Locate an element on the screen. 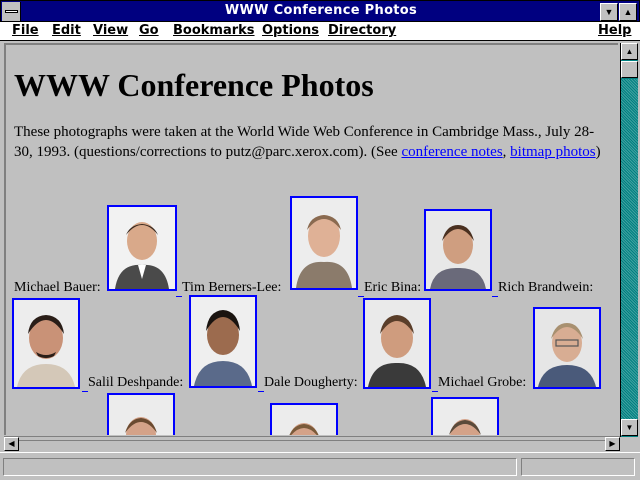 This screenshot has height=480, width=640. photo-dale-dougherty is located at coordinates (397, 343).